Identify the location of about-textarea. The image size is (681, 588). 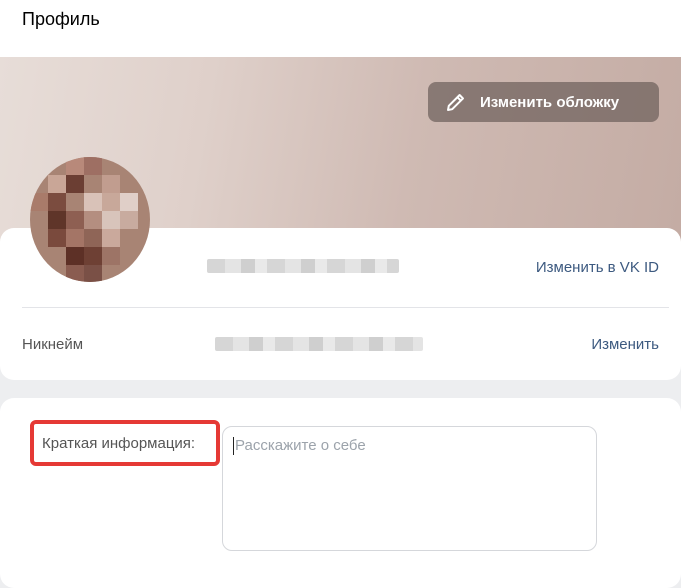
(409, 488).